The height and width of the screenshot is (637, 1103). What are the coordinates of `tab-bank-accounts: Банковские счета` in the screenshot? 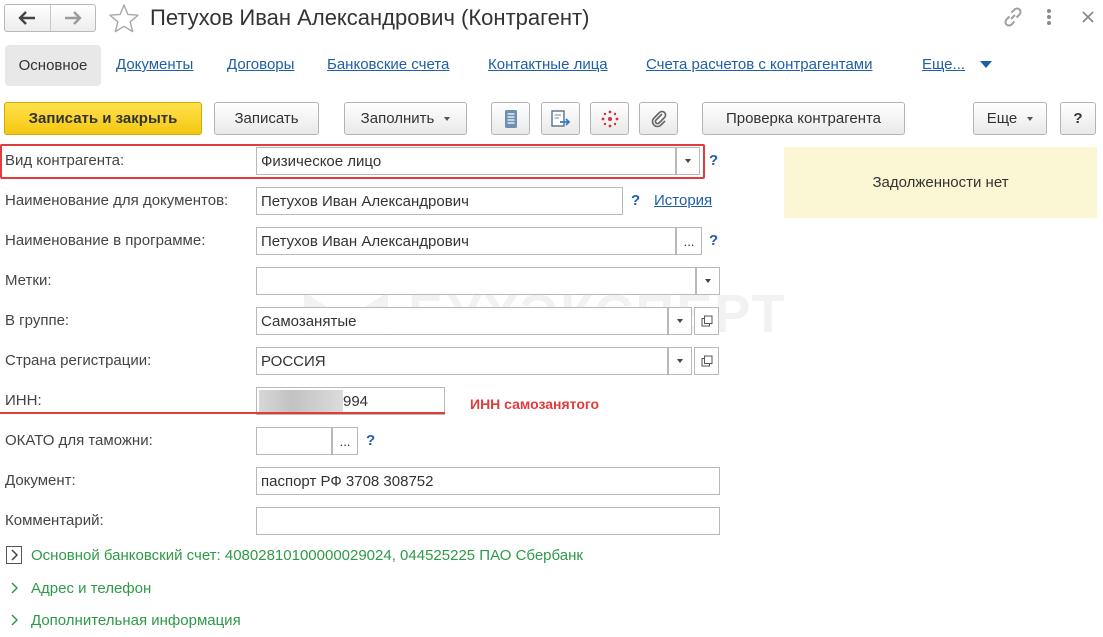 It's located at (388, 65).